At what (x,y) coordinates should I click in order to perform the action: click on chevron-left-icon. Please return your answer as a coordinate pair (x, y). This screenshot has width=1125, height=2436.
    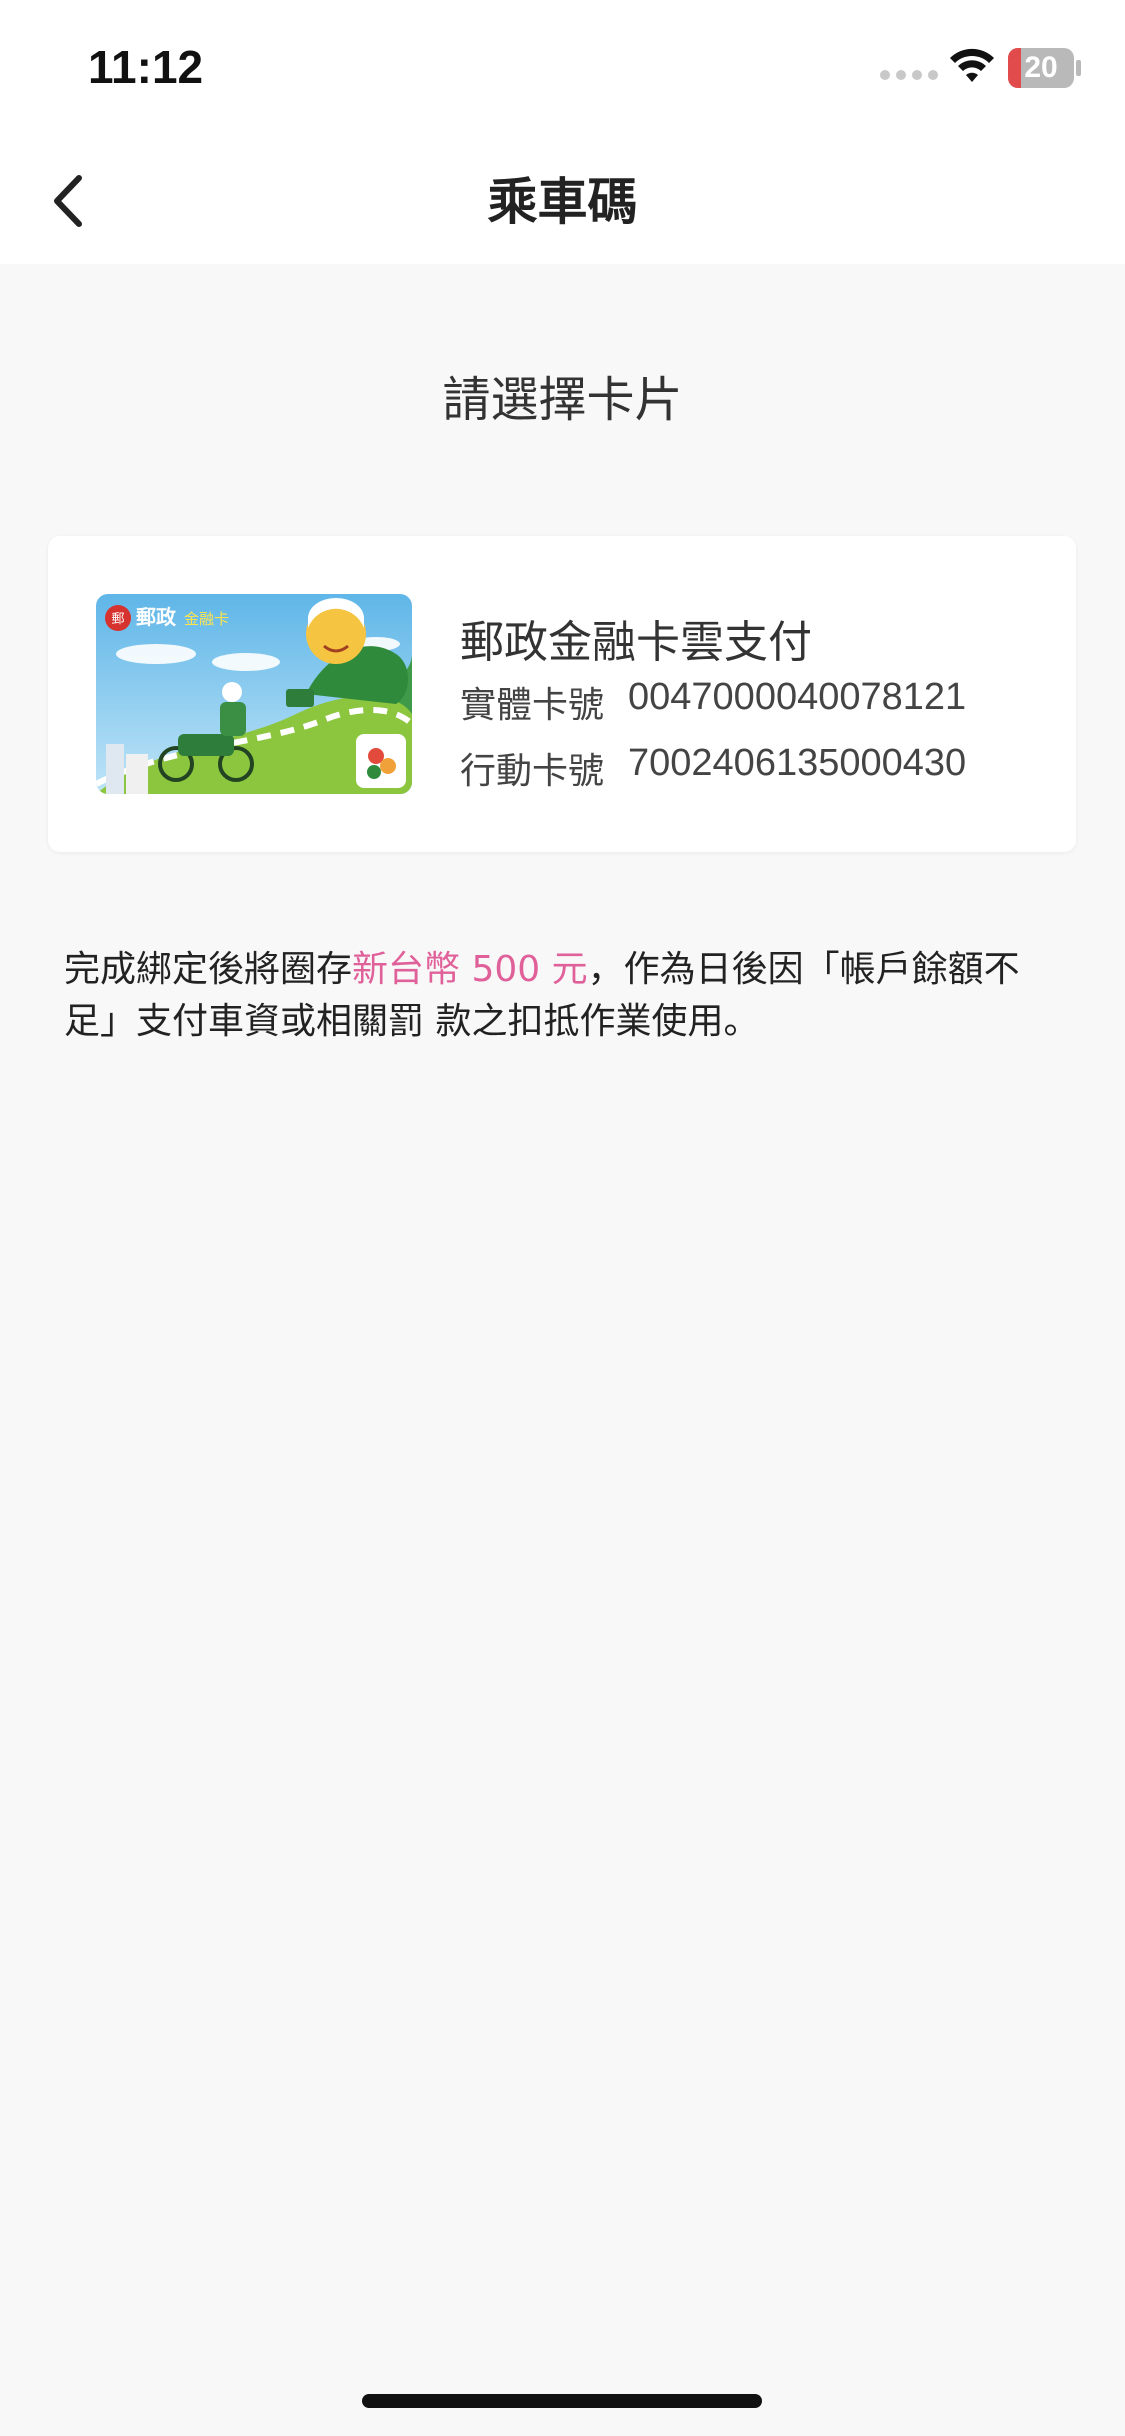
    Looking at the image, I should click on (68, 201).